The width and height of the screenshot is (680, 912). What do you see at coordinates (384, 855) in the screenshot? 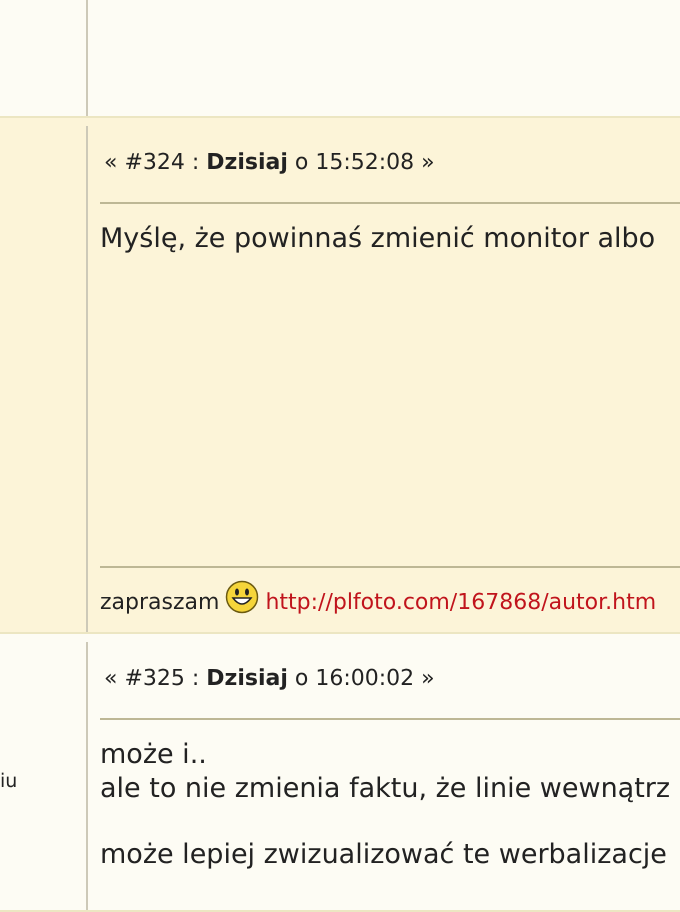
I see `post-text: może lepiej zwizualizować te werbalizacje` at bounding box center [384, 855].